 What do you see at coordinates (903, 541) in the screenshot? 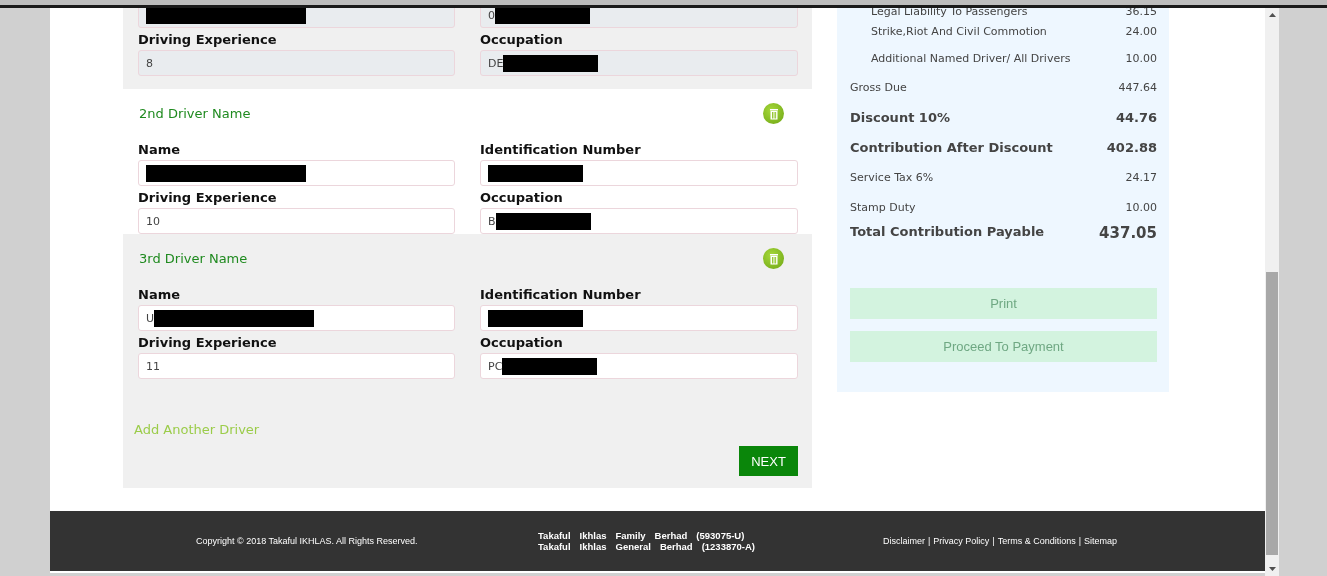
I see `footer-link: Disclaimer` at bounding box center [903, 541].